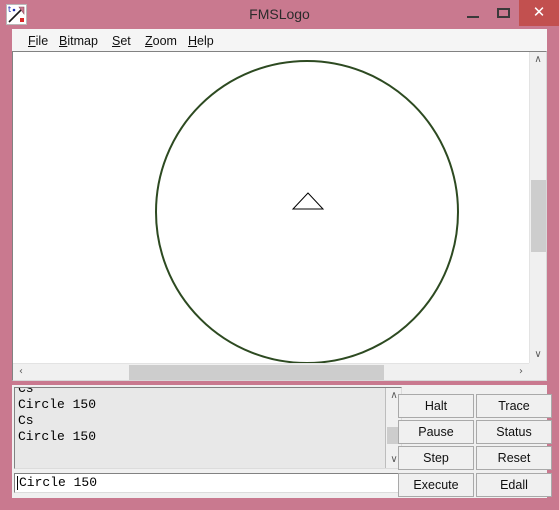 This screenshot has height=510, width=559. What do you see at coordinates (256, 372) in the screenshot?
I see `canvas-hscroll-thumb` at bounding box center [256, 372].